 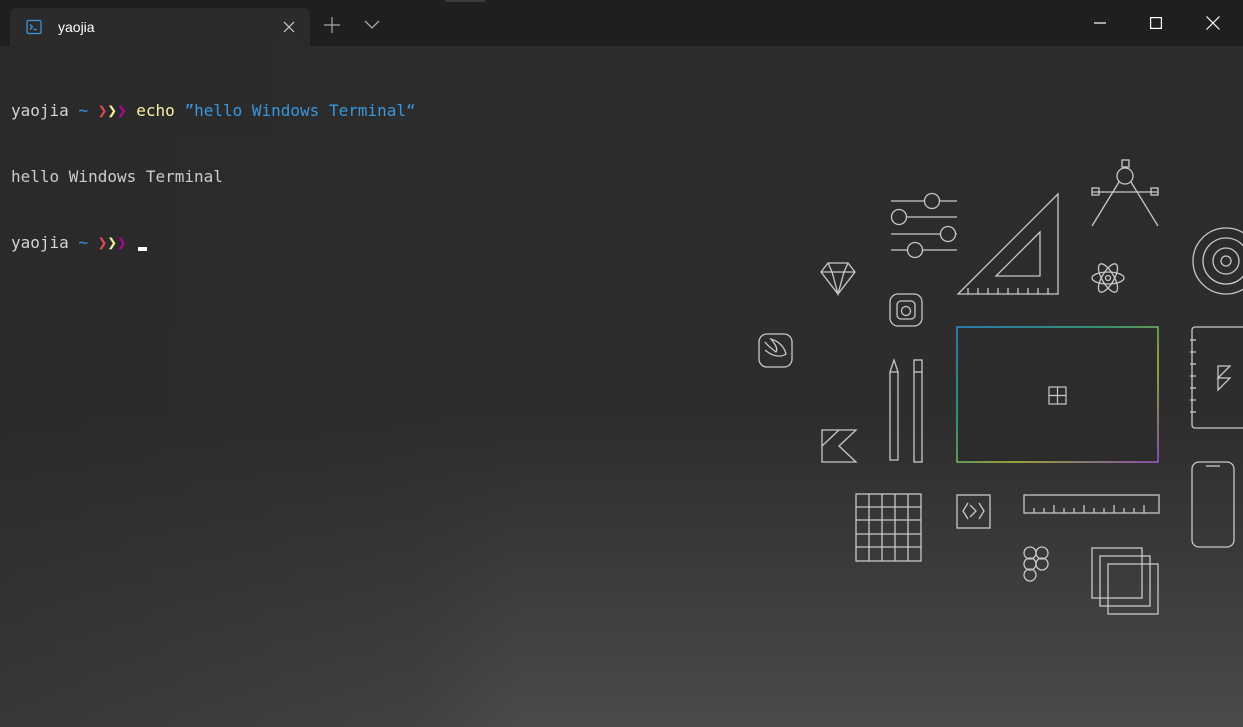 What do you see at coordinates (160, 27) in the screenshot?
I see `tab-yaojia: yaojia` at bounding box center [160, 27].